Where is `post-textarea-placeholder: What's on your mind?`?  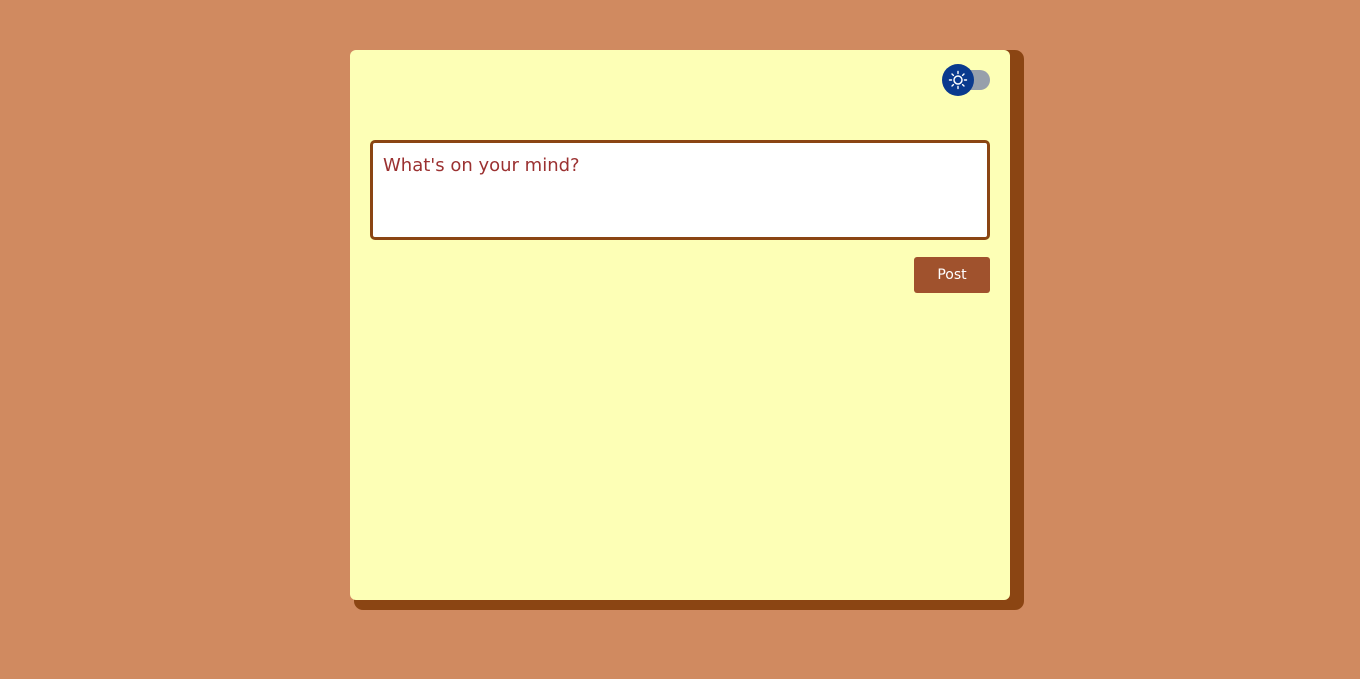
post-textarea-placeholder: What's on your mind? is located at coordinates (481, 165).